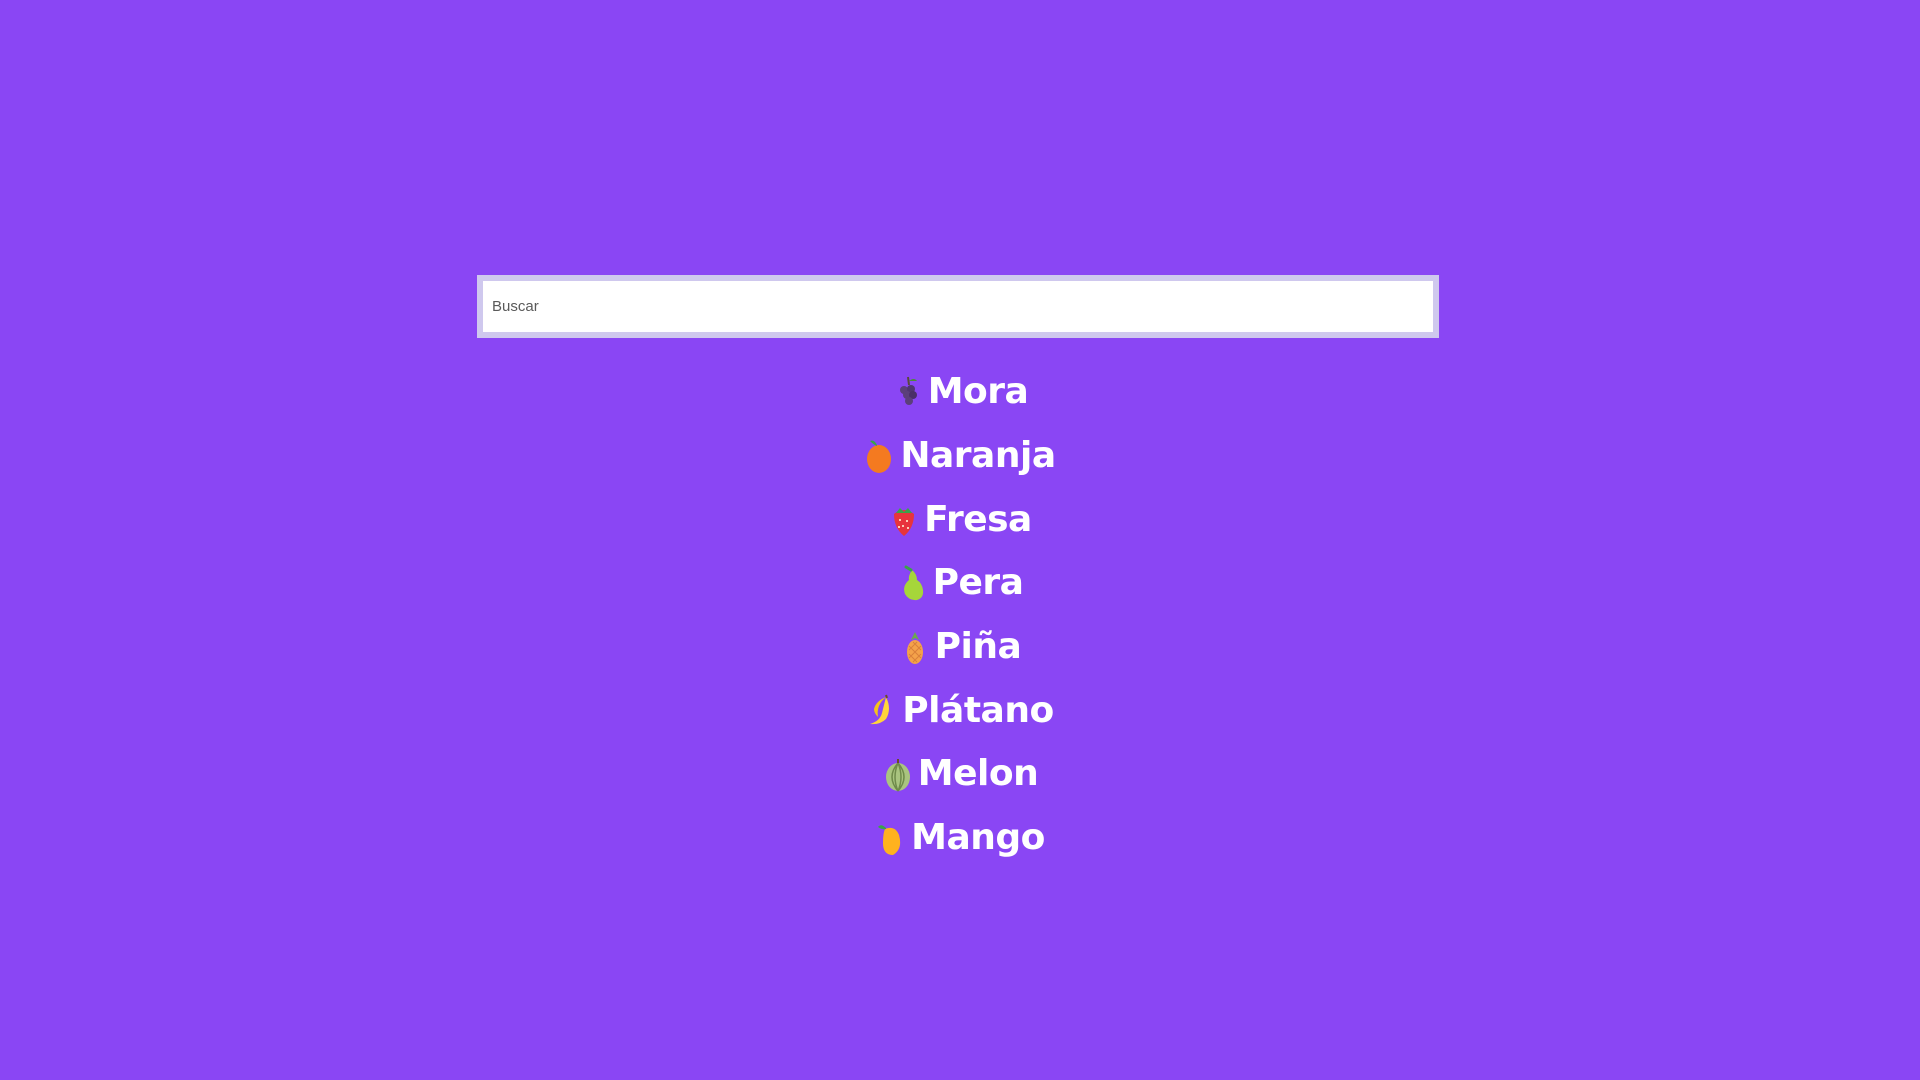 This screenshot has height=1080, width=1920. What do you see at coordinates (978, 392) in the screenshot?
I see `fruit-label: Mora` at bounding box center [978, 392].